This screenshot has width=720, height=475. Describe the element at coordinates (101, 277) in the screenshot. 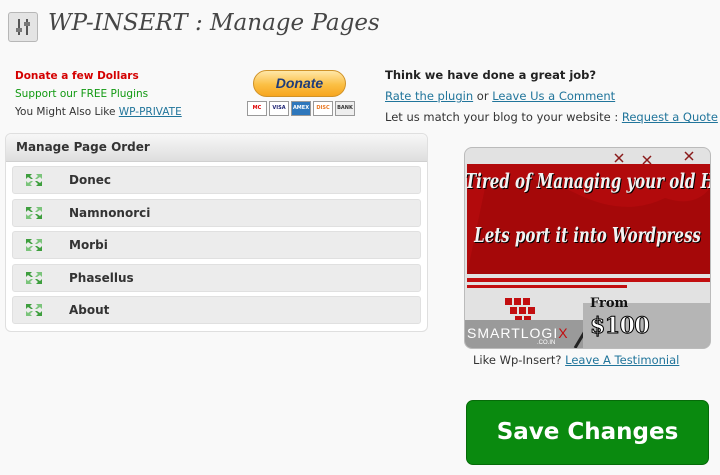

I see `list-item-label: Phasellus` at that location.